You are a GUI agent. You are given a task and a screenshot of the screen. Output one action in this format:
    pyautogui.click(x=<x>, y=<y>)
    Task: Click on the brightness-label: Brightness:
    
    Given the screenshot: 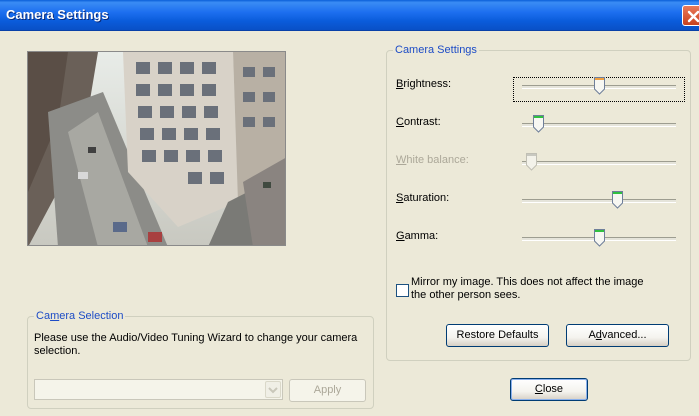 What is the action you would take?
    pyautogui.click(x=424, y=84)
    